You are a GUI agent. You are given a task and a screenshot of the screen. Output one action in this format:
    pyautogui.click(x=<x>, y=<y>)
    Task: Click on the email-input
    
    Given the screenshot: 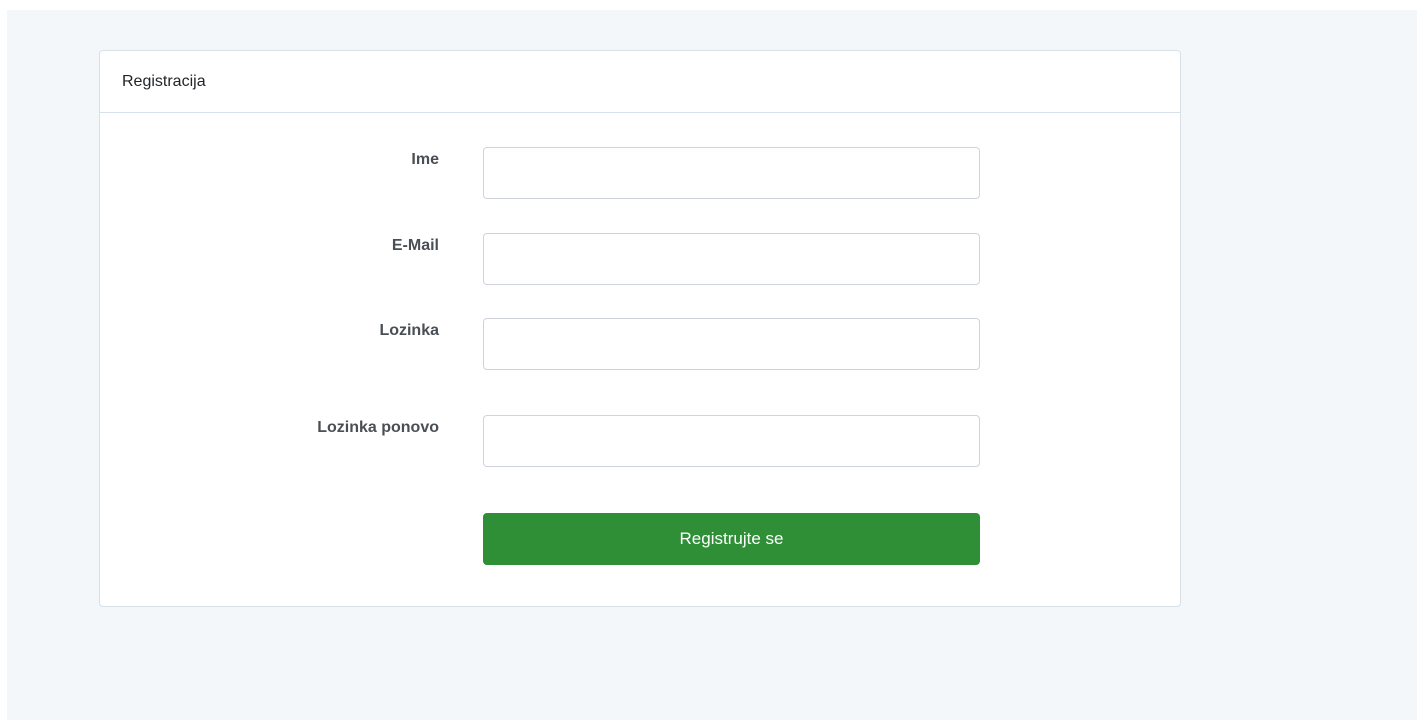 What is the action you would take?
    pyautogui.click(x=731, y=259)
    